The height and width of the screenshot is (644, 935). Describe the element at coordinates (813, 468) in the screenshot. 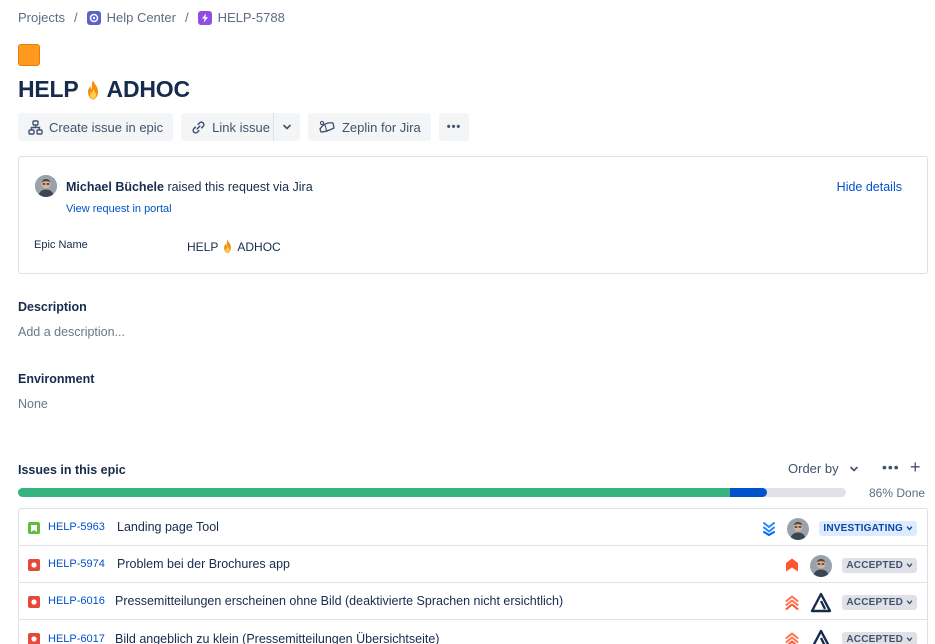

I see `order-by-label: Order by` at that location.